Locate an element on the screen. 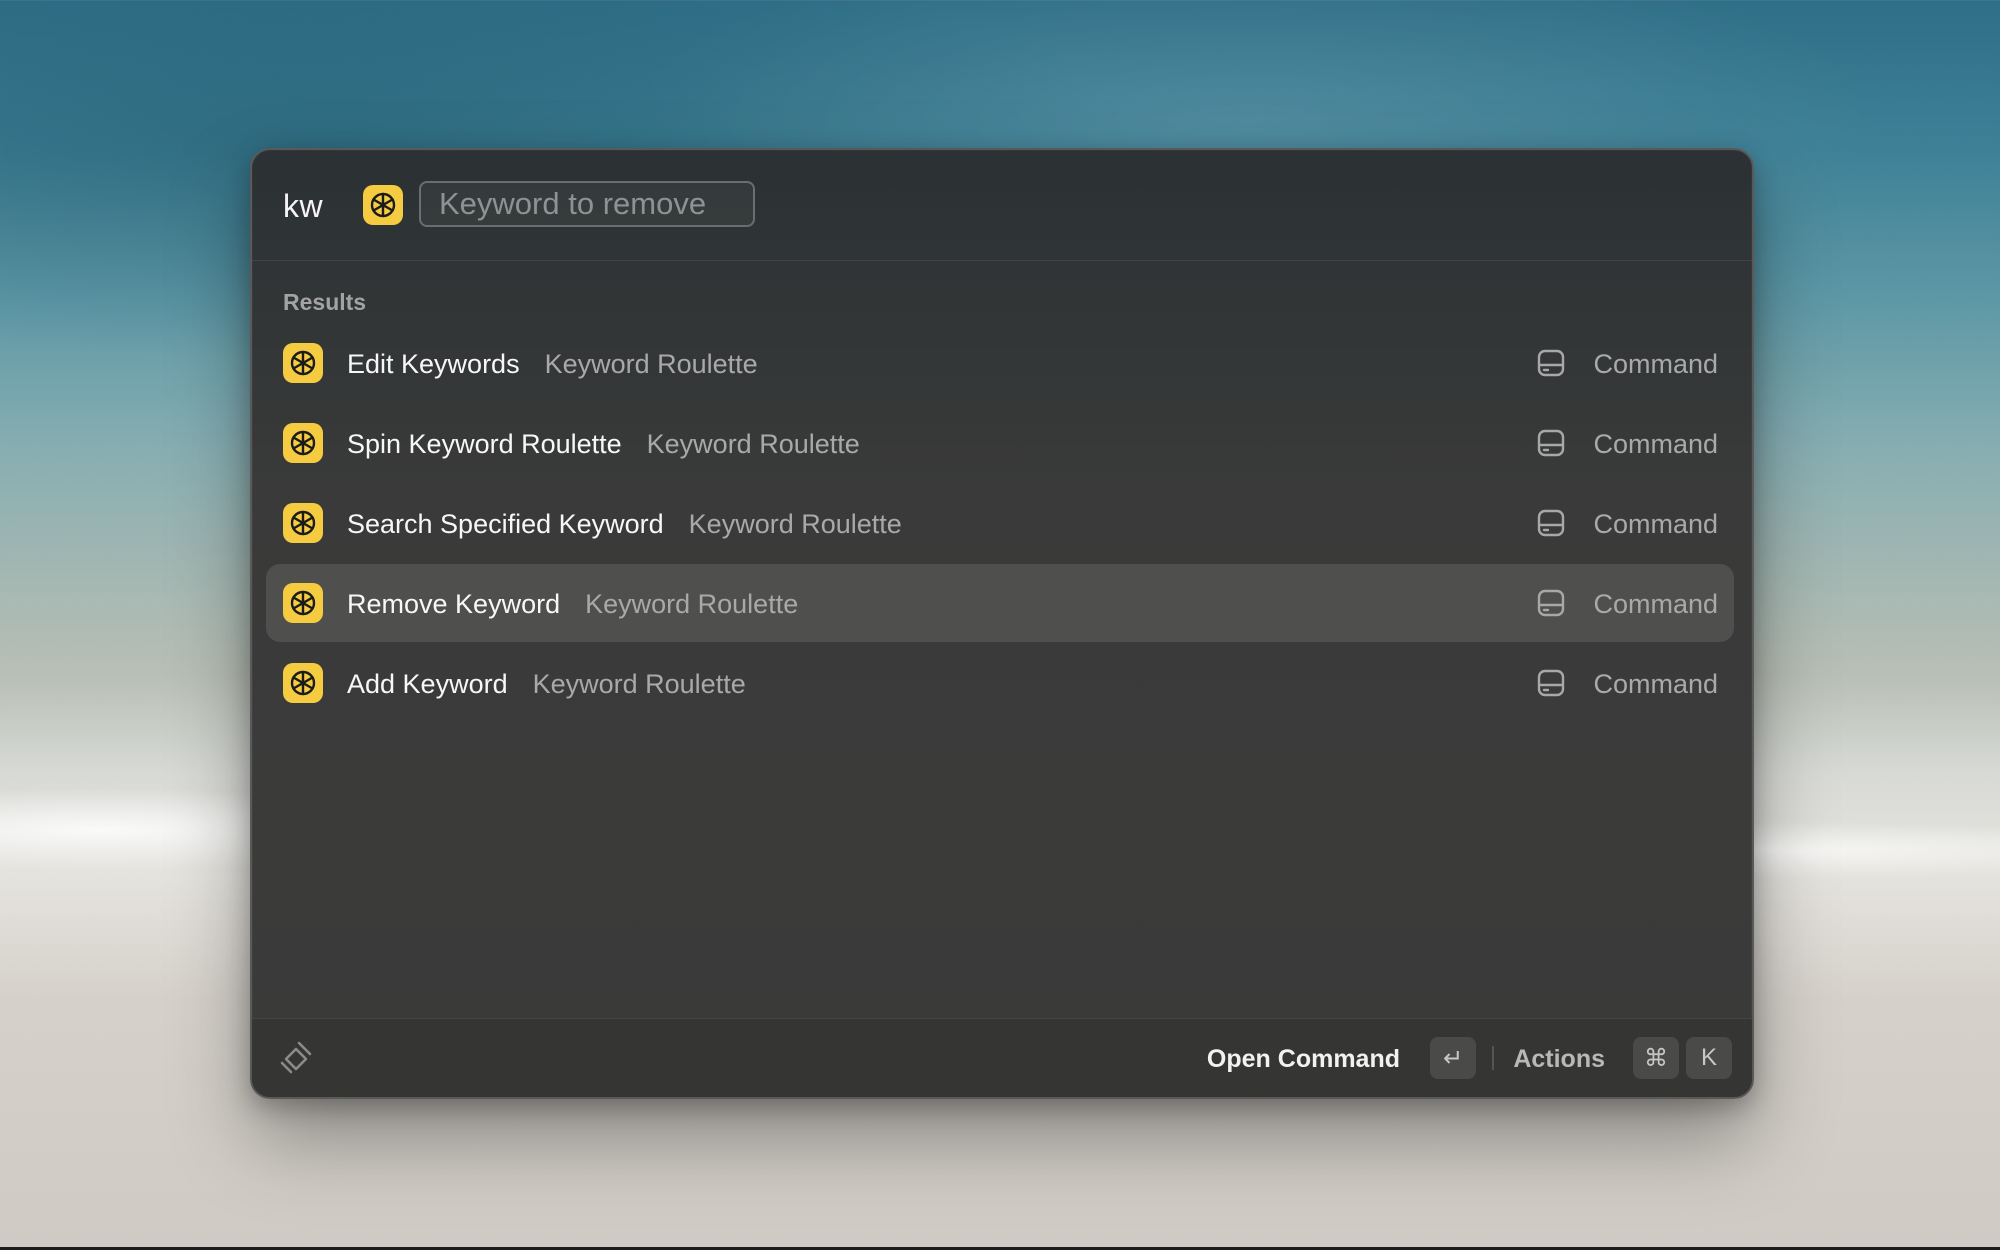  k-key-hint: K is located at coordinates (1709, 1058).